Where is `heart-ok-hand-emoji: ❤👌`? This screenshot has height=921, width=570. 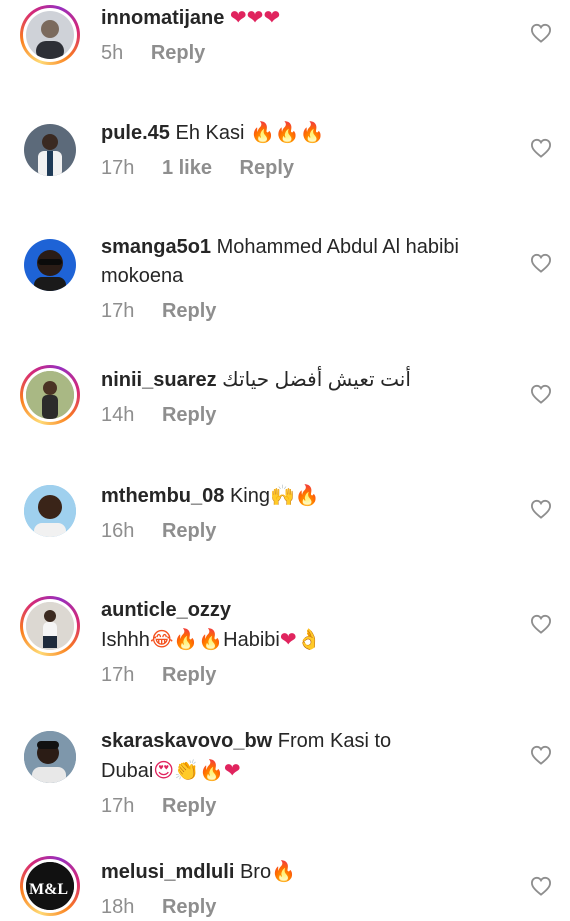
heart-ok-hand-emoji: ❤👌 is located at coordinates (300, 639).